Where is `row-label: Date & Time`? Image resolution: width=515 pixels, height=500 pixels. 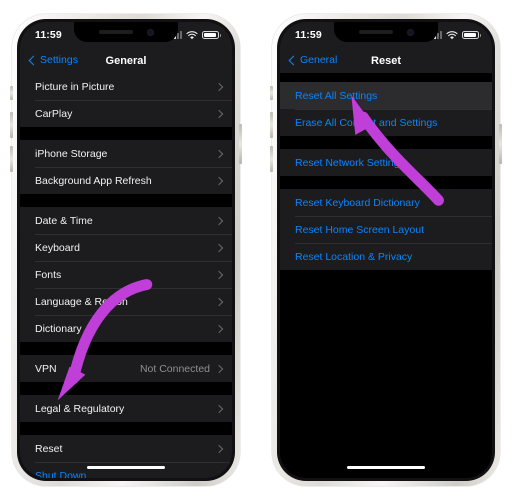 row-label: Date & Time is located at coordinates (64, 220).